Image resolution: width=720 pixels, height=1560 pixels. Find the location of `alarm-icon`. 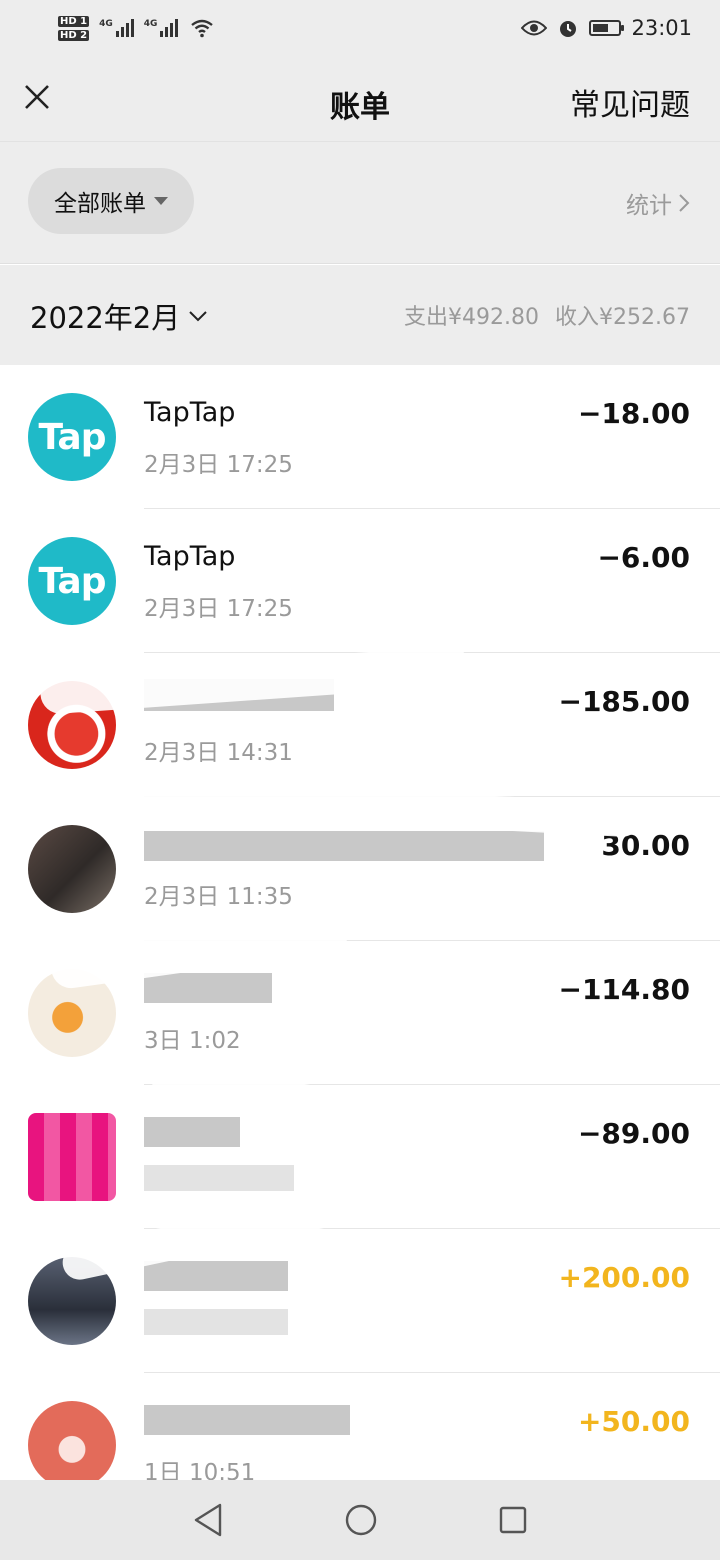

alarm-icon is located at coordinates (568, 29).